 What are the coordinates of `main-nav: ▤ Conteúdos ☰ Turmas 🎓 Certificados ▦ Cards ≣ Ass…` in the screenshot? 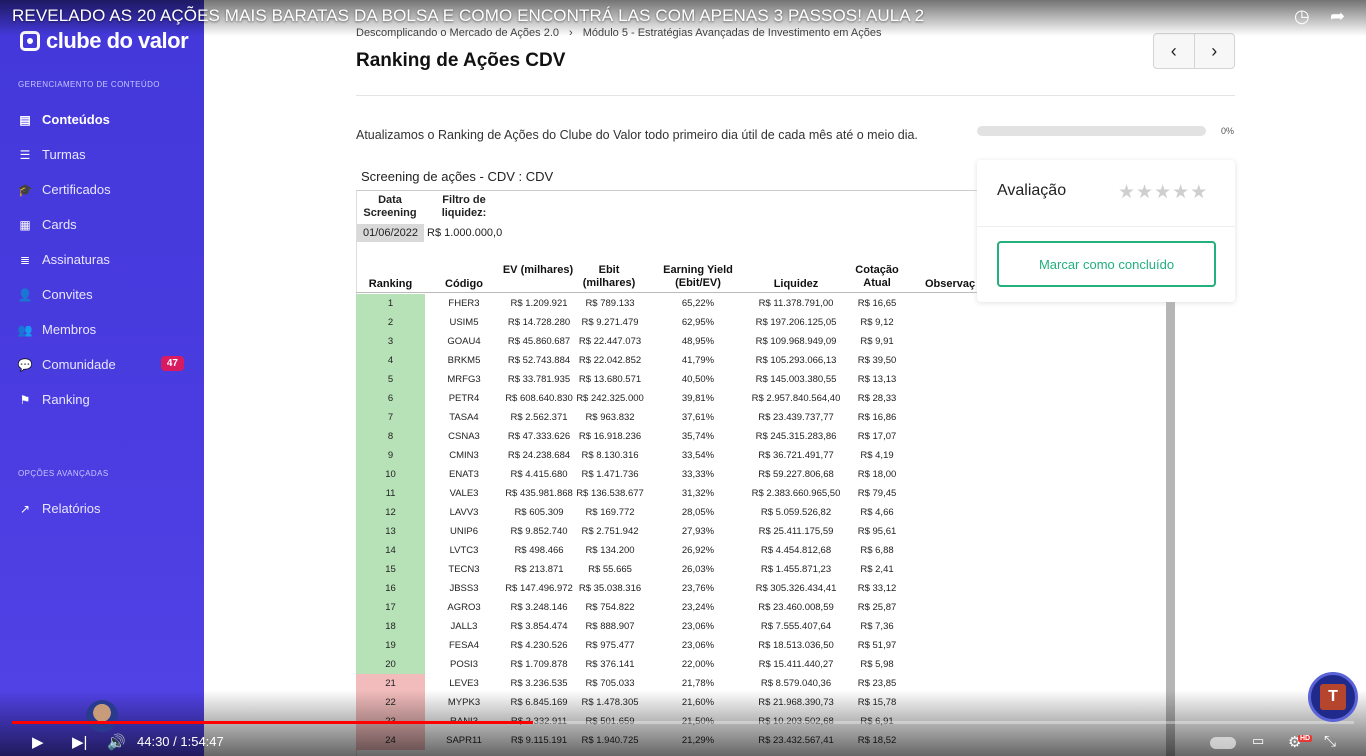 It's located at (102, 259).